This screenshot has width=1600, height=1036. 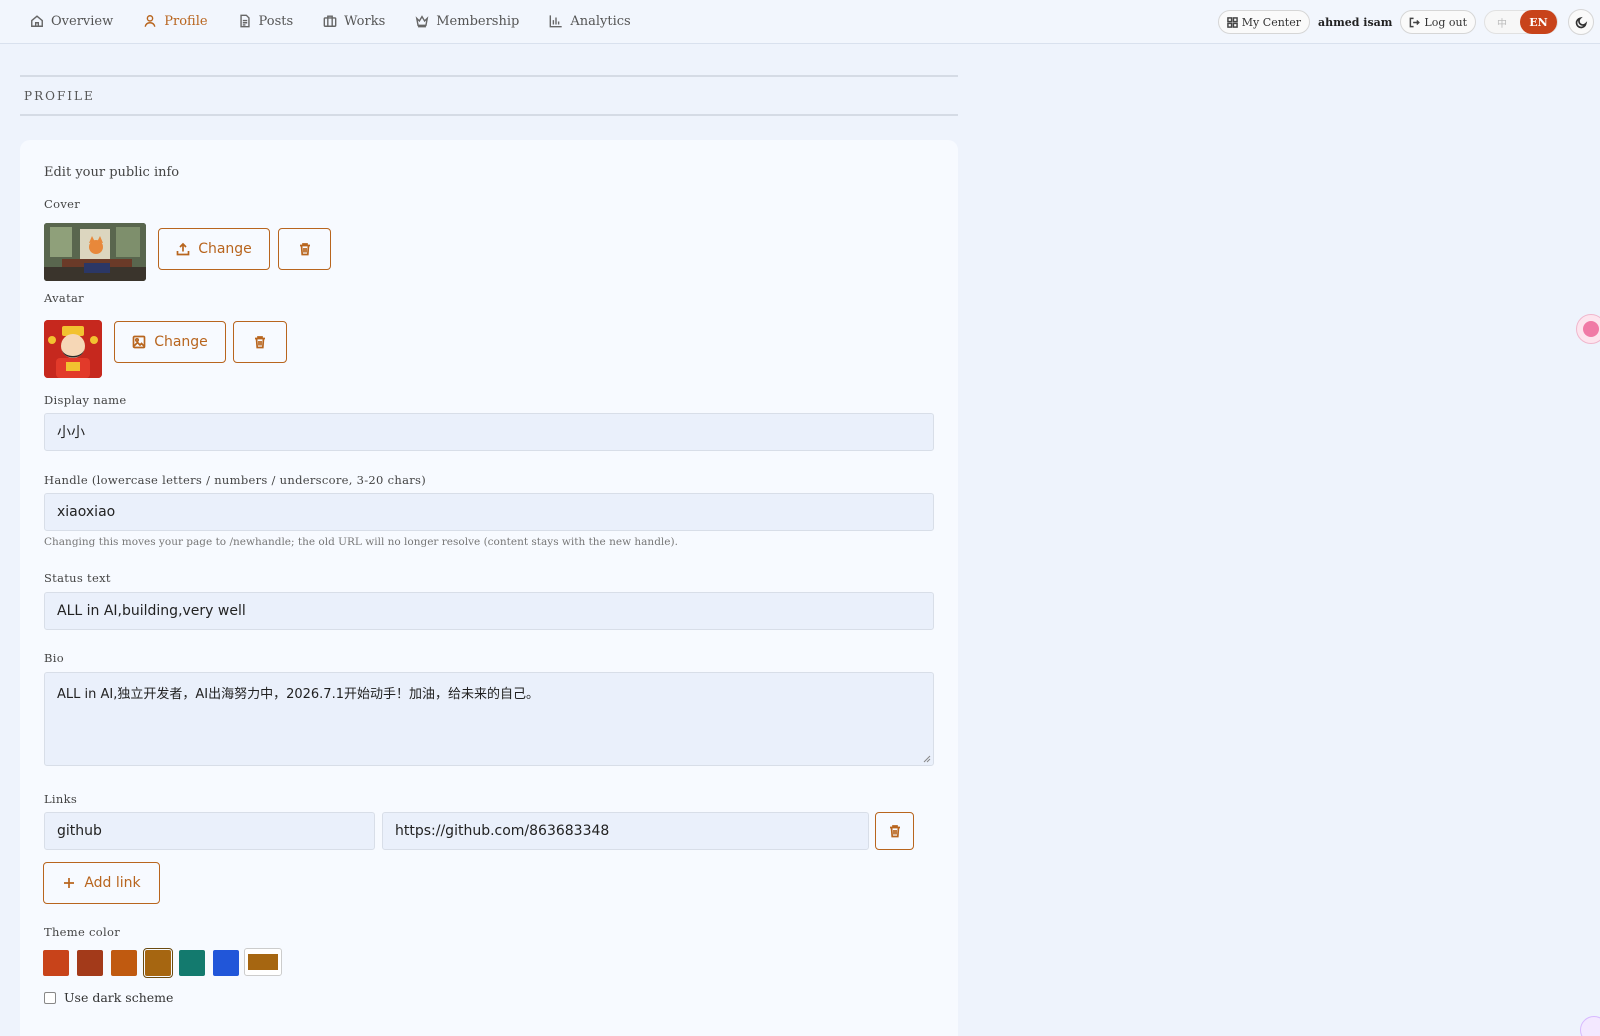 What do you see at coordinates (478, 21) in the screenshot?
I see `nav-membership-label: Membership` at bounding box center [478, 21].